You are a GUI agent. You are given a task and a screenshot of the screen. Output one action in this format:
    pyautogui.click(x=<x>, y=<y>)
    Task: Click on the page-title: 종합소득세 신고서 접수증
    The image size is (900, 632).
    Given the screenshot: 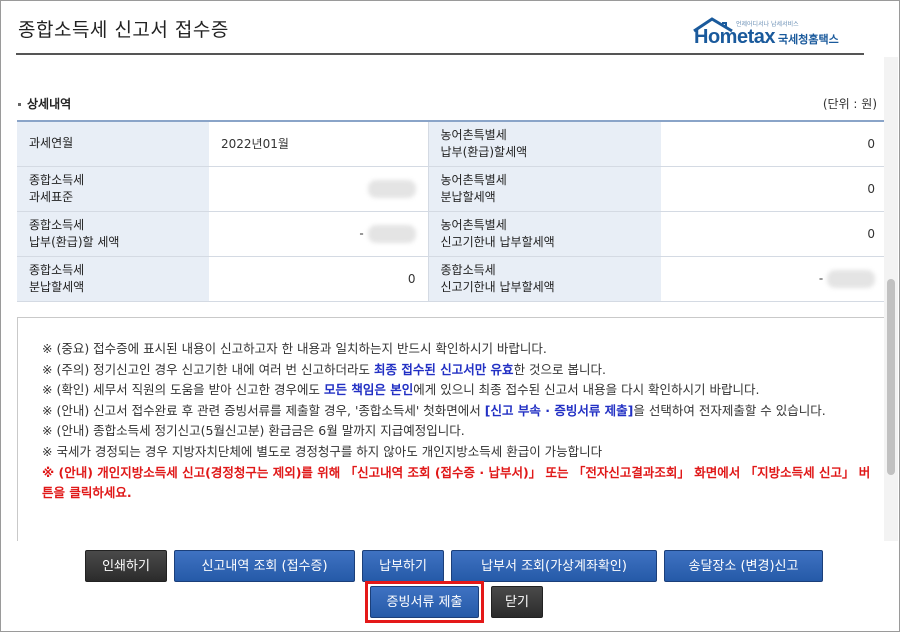 What is the action you would take?
    pyautogui.click(x=123, y=30)
    